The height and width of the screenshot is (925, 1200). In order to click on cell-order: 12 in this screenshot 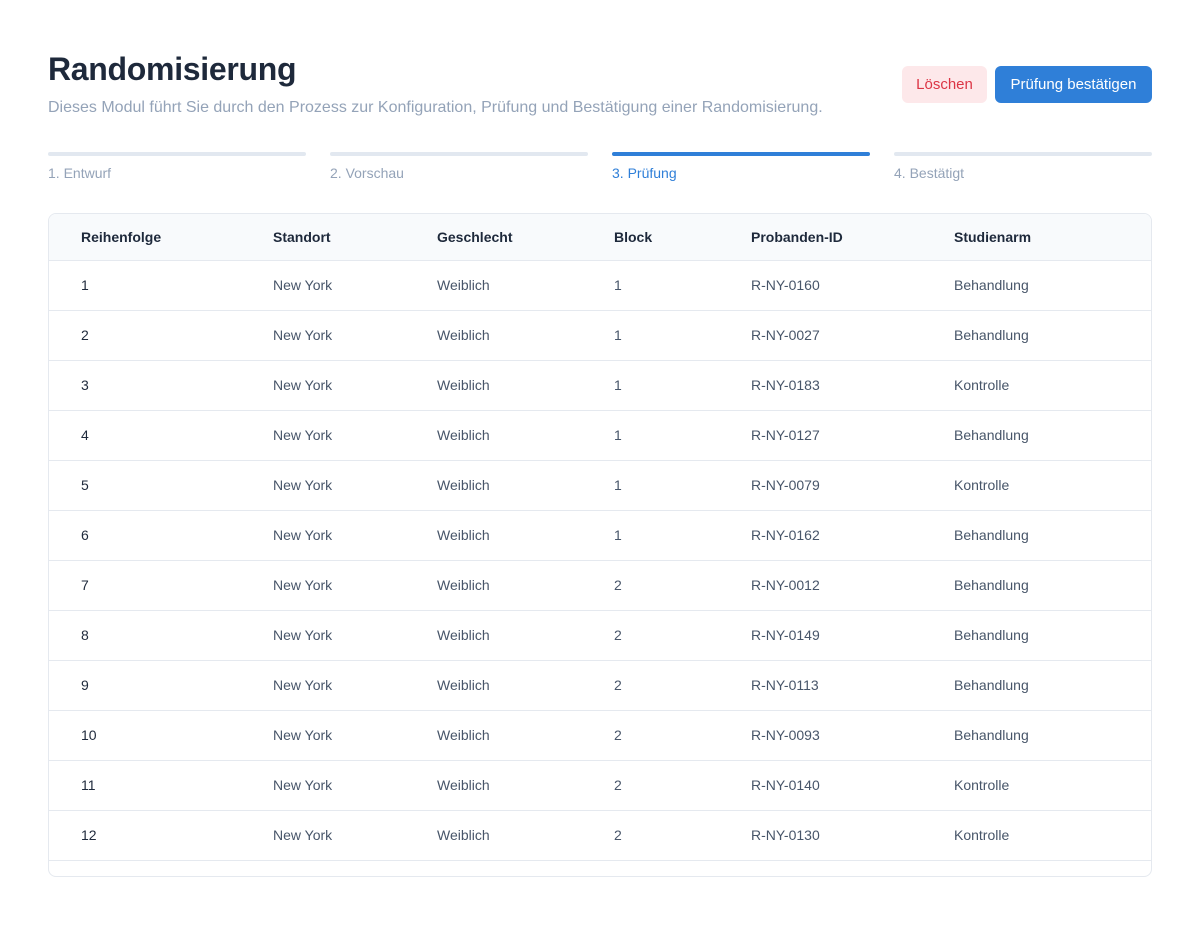, I will do `click(161, 835)`.